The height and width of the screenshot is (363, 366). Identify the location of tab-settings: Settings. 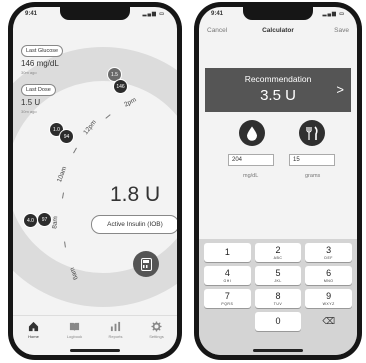
(157, 330).